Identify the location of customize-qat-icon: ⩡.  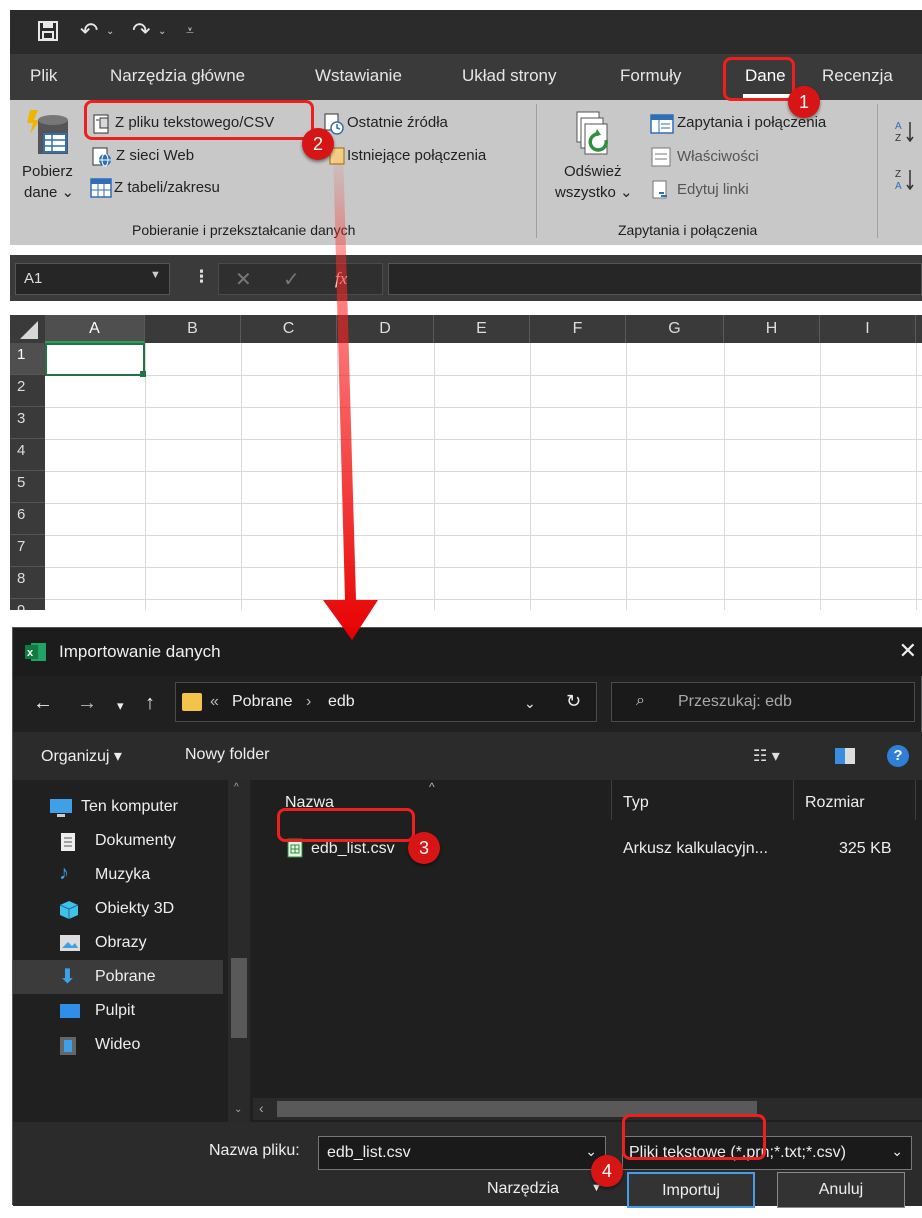
(190, 30).